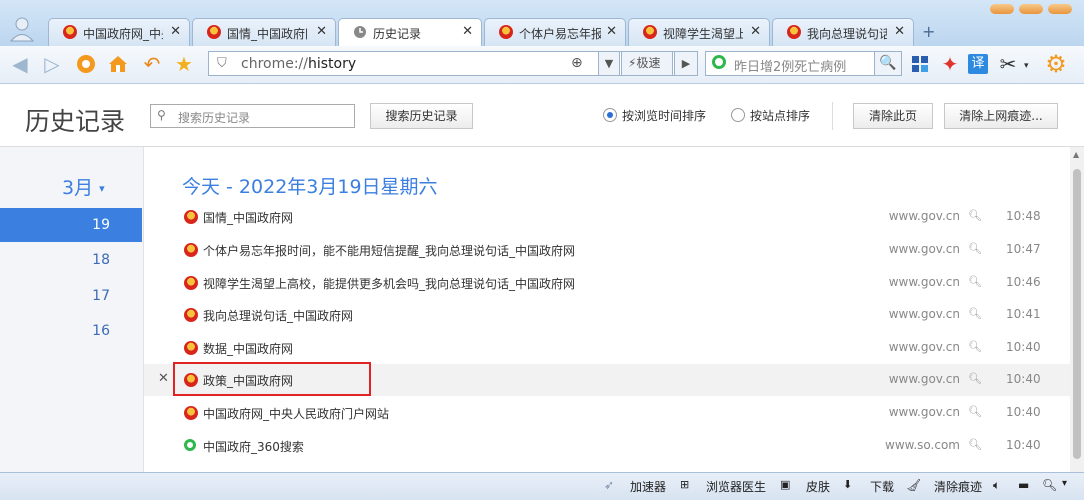 The image size is (1084, 500). What do you see at coordinates (1026, 66) in the screenshot?
I see `screenshot-dropdown-icon: ▾` at bounding box center [1026, 66].